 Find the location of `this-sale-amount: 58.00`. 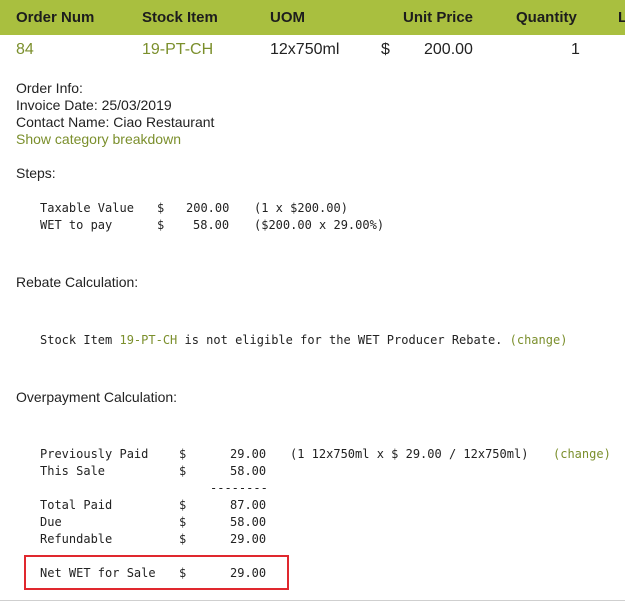

this-sale-amount: 58.00 is located at coordinates (248, 471).